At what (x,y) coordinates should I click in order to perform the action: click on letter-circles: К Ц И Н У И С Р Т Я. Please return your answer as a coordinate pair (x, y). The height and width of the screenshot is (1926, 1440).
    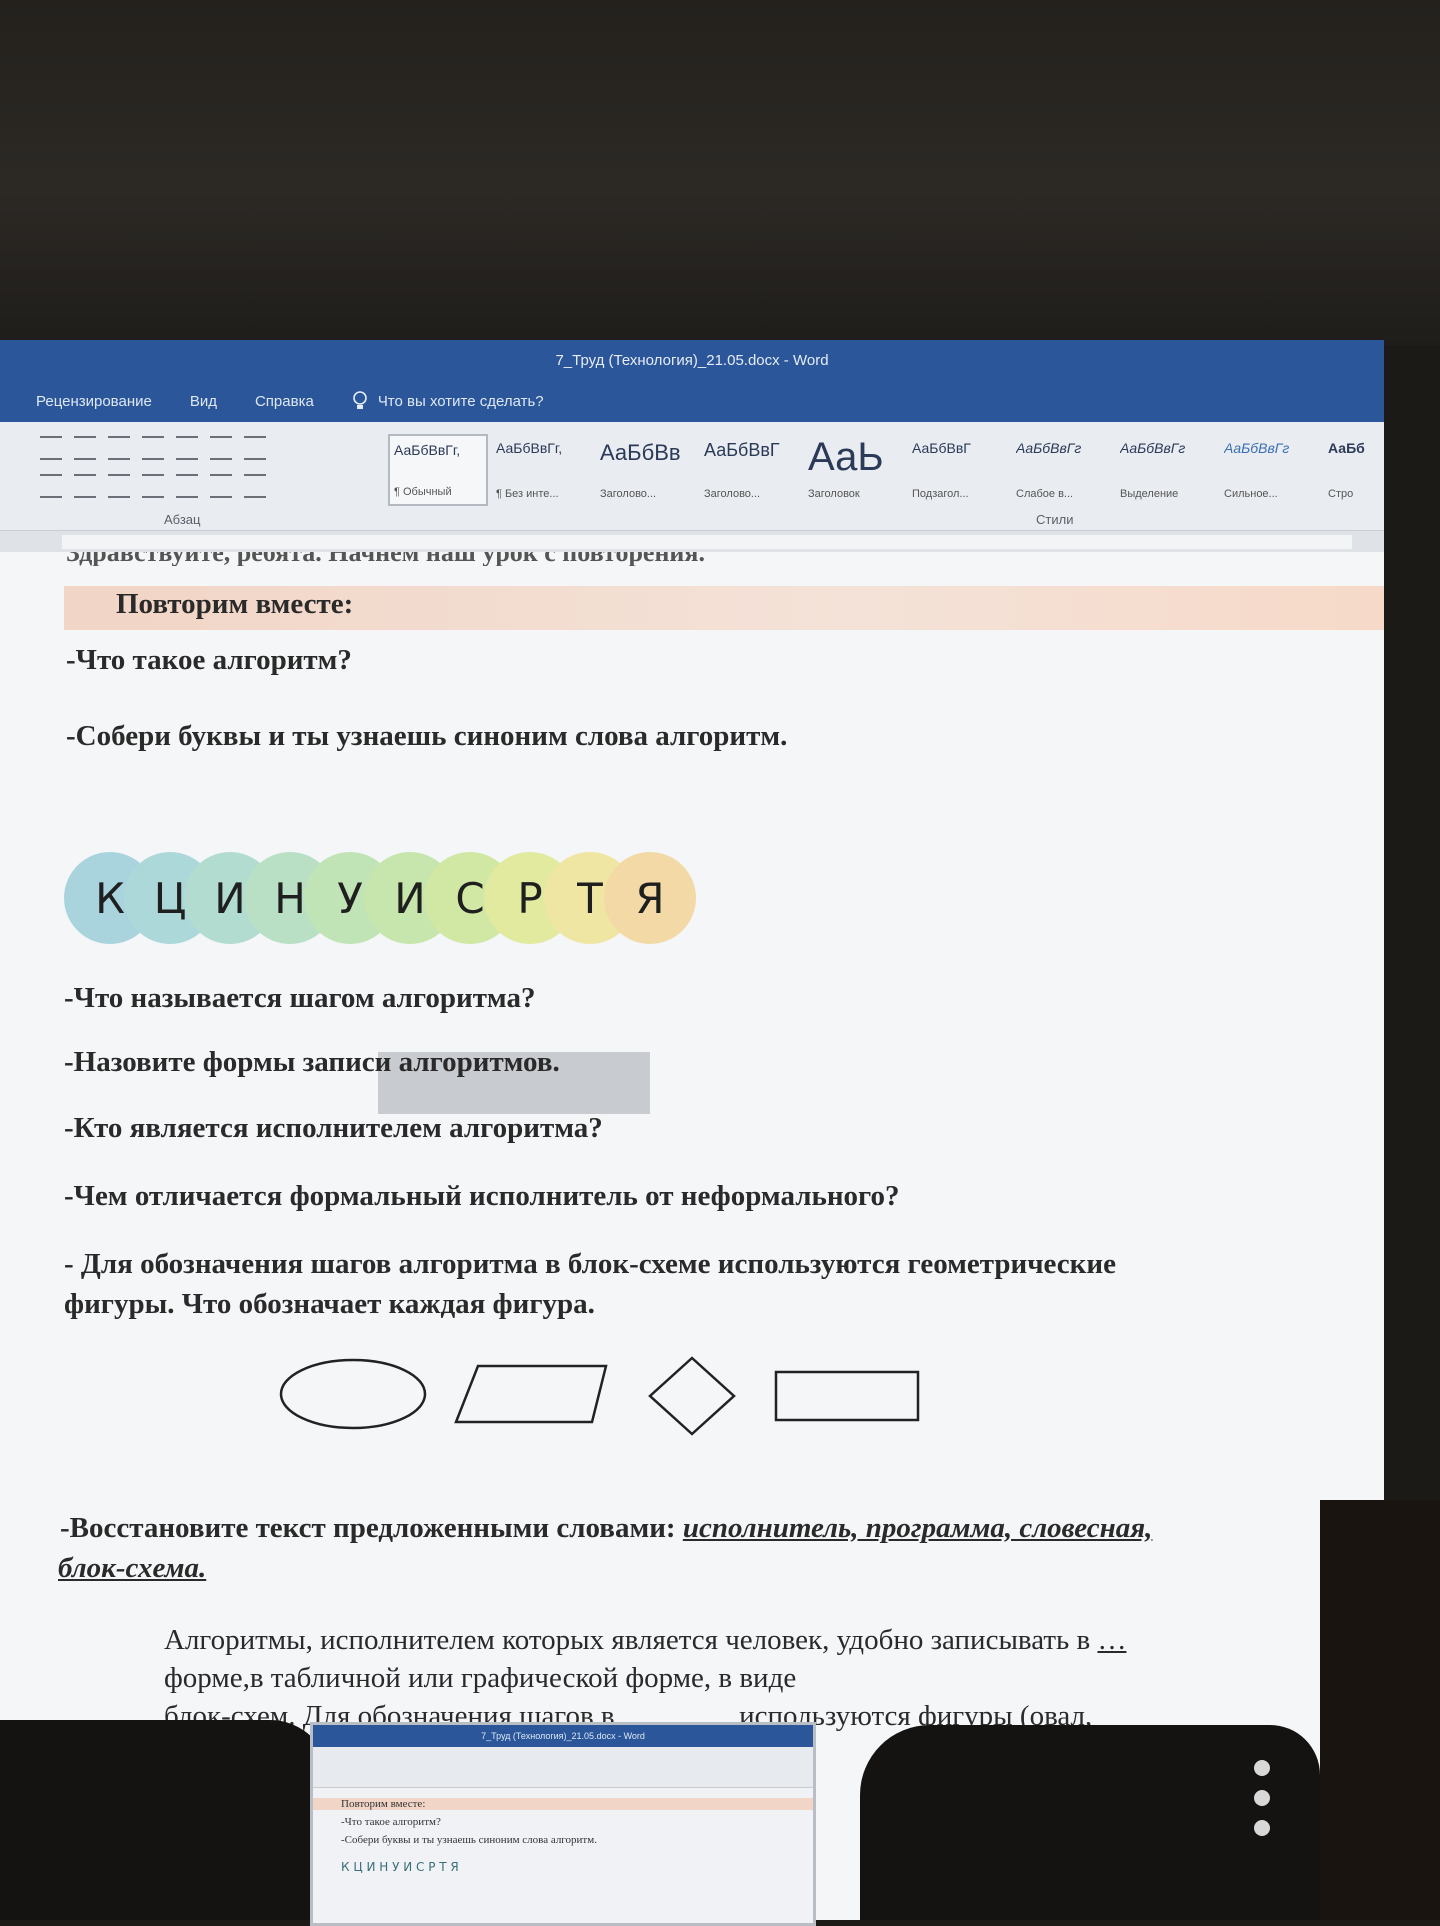
    Looking at the image, I should click on (380, 899).